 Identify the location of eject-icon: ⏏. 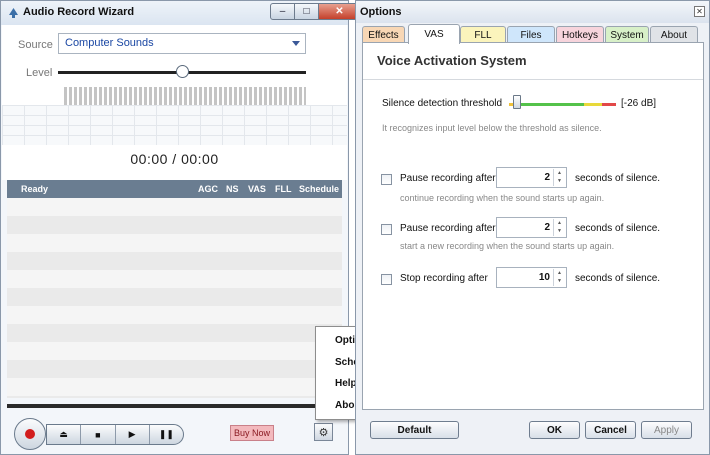
(63, 434).